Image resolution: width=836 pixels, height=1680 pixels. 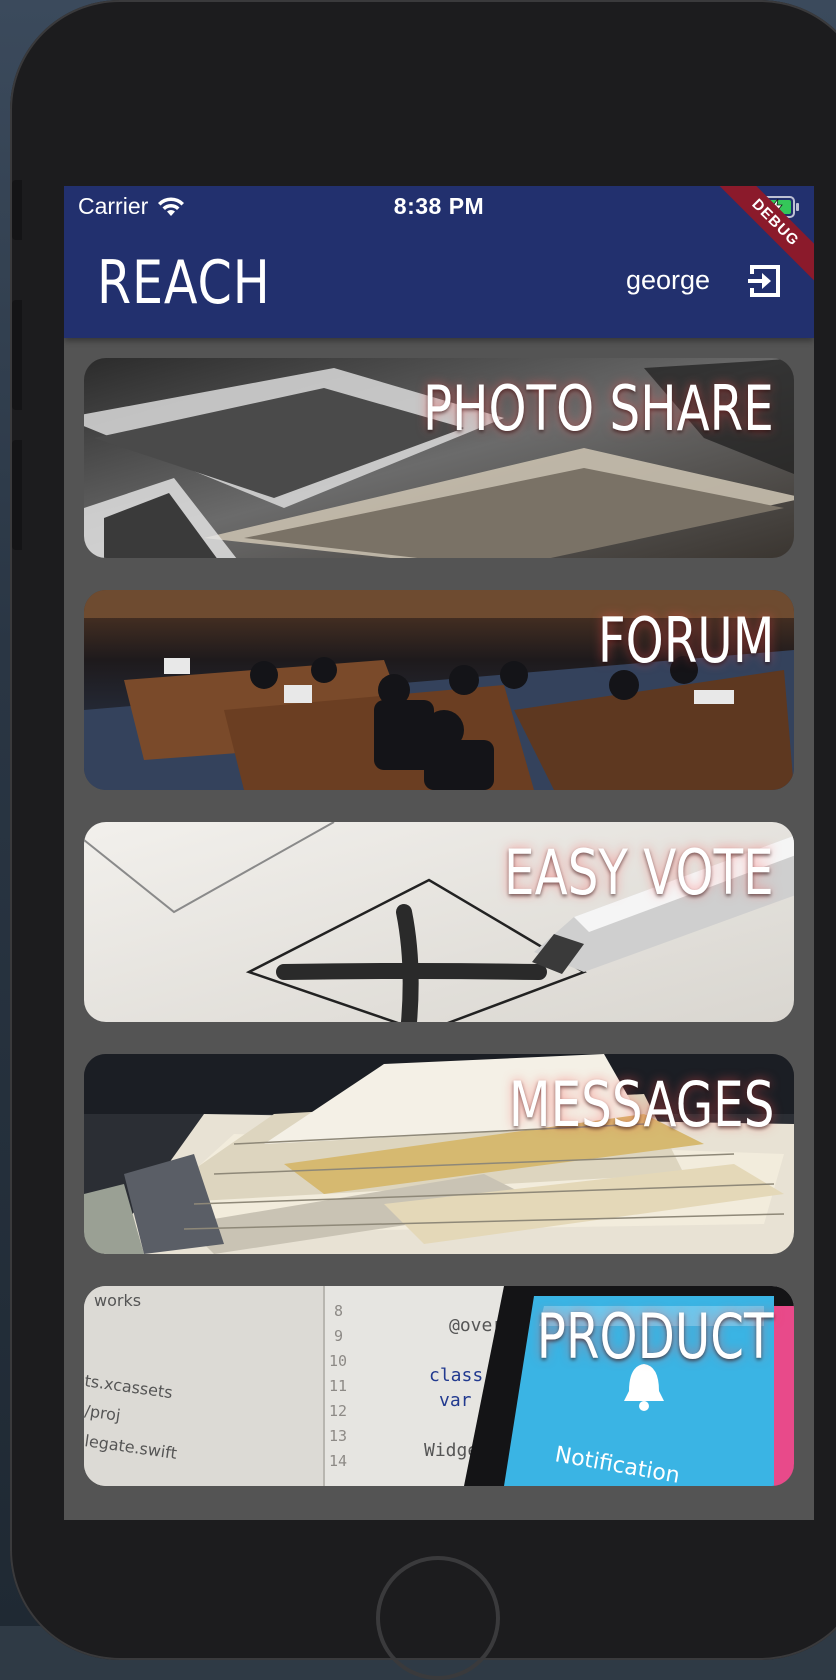 What do you see at coordinates (338, 1311) in the screenshot?
I see `svg-text: 8` at bounding box center [338, 1311].